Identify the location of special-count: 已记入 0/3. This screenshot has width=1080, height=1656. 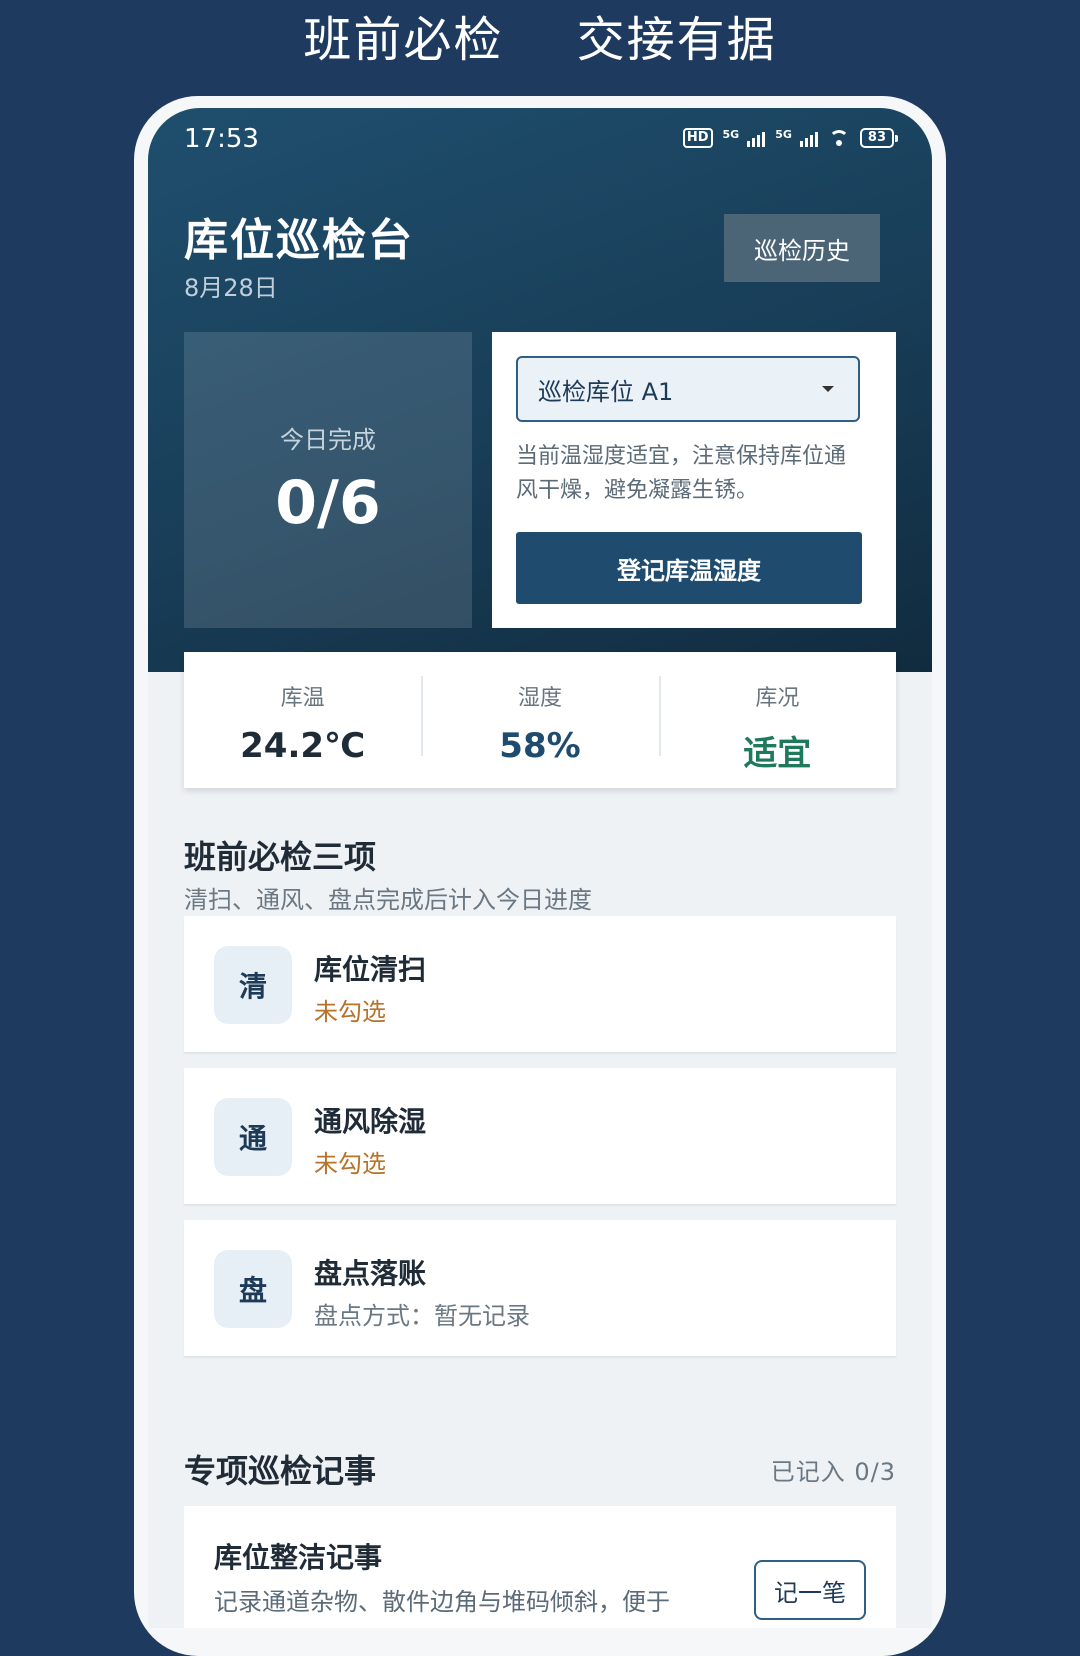
(833, 1472).